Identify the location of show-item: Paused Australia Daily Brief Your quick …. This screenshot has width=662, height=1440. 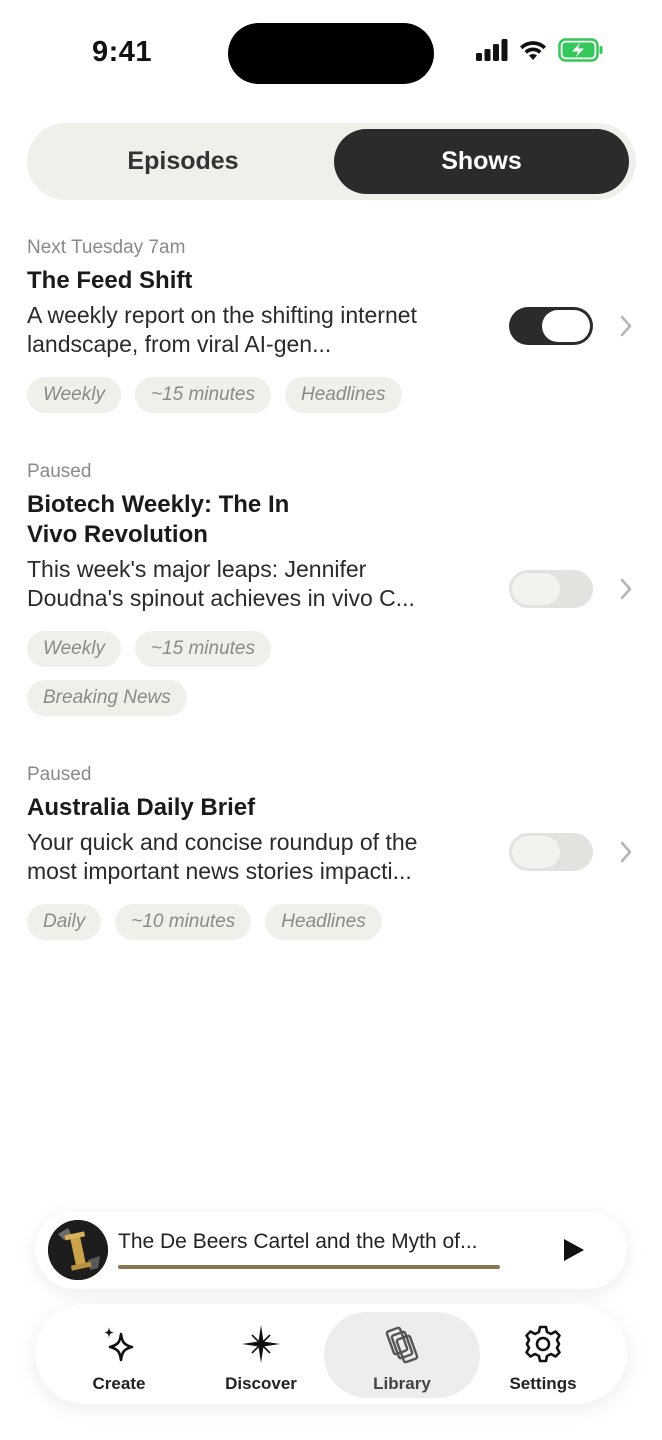
(331, 851).